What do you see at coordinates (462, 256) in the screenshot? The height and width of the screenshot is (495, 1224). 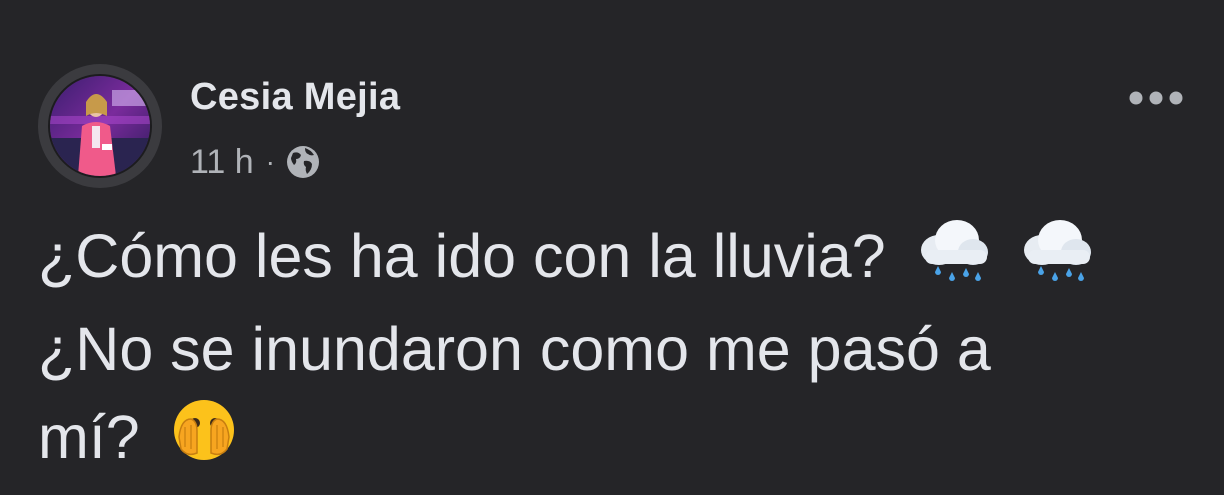 I see `post-text: ¿Cómo les ha ido con la lluvia?` at bounding box center [462, 256].